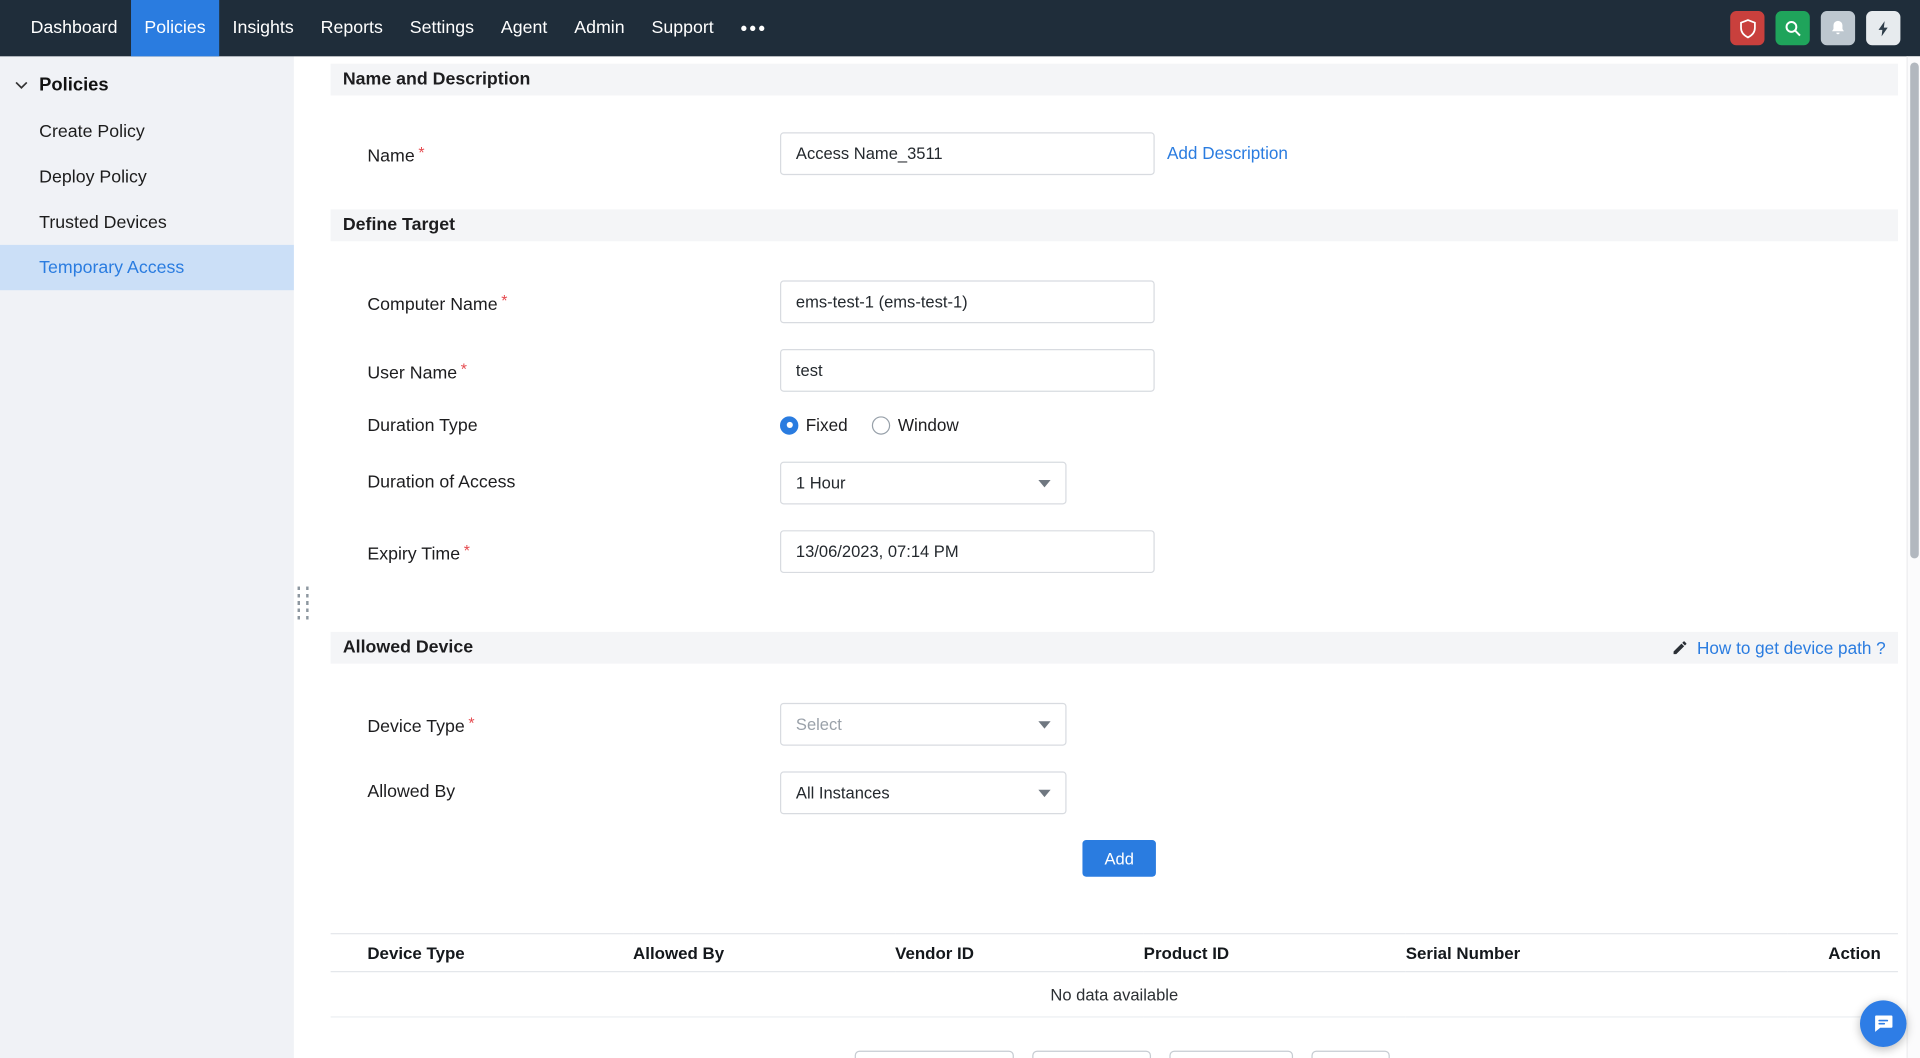 The image size is (1920, 1058). What do you see at coordinates (147, 131) in the screenshot?
I see `sidebar-item-create-policy: Create Policy` at bounding box center [147, 131].